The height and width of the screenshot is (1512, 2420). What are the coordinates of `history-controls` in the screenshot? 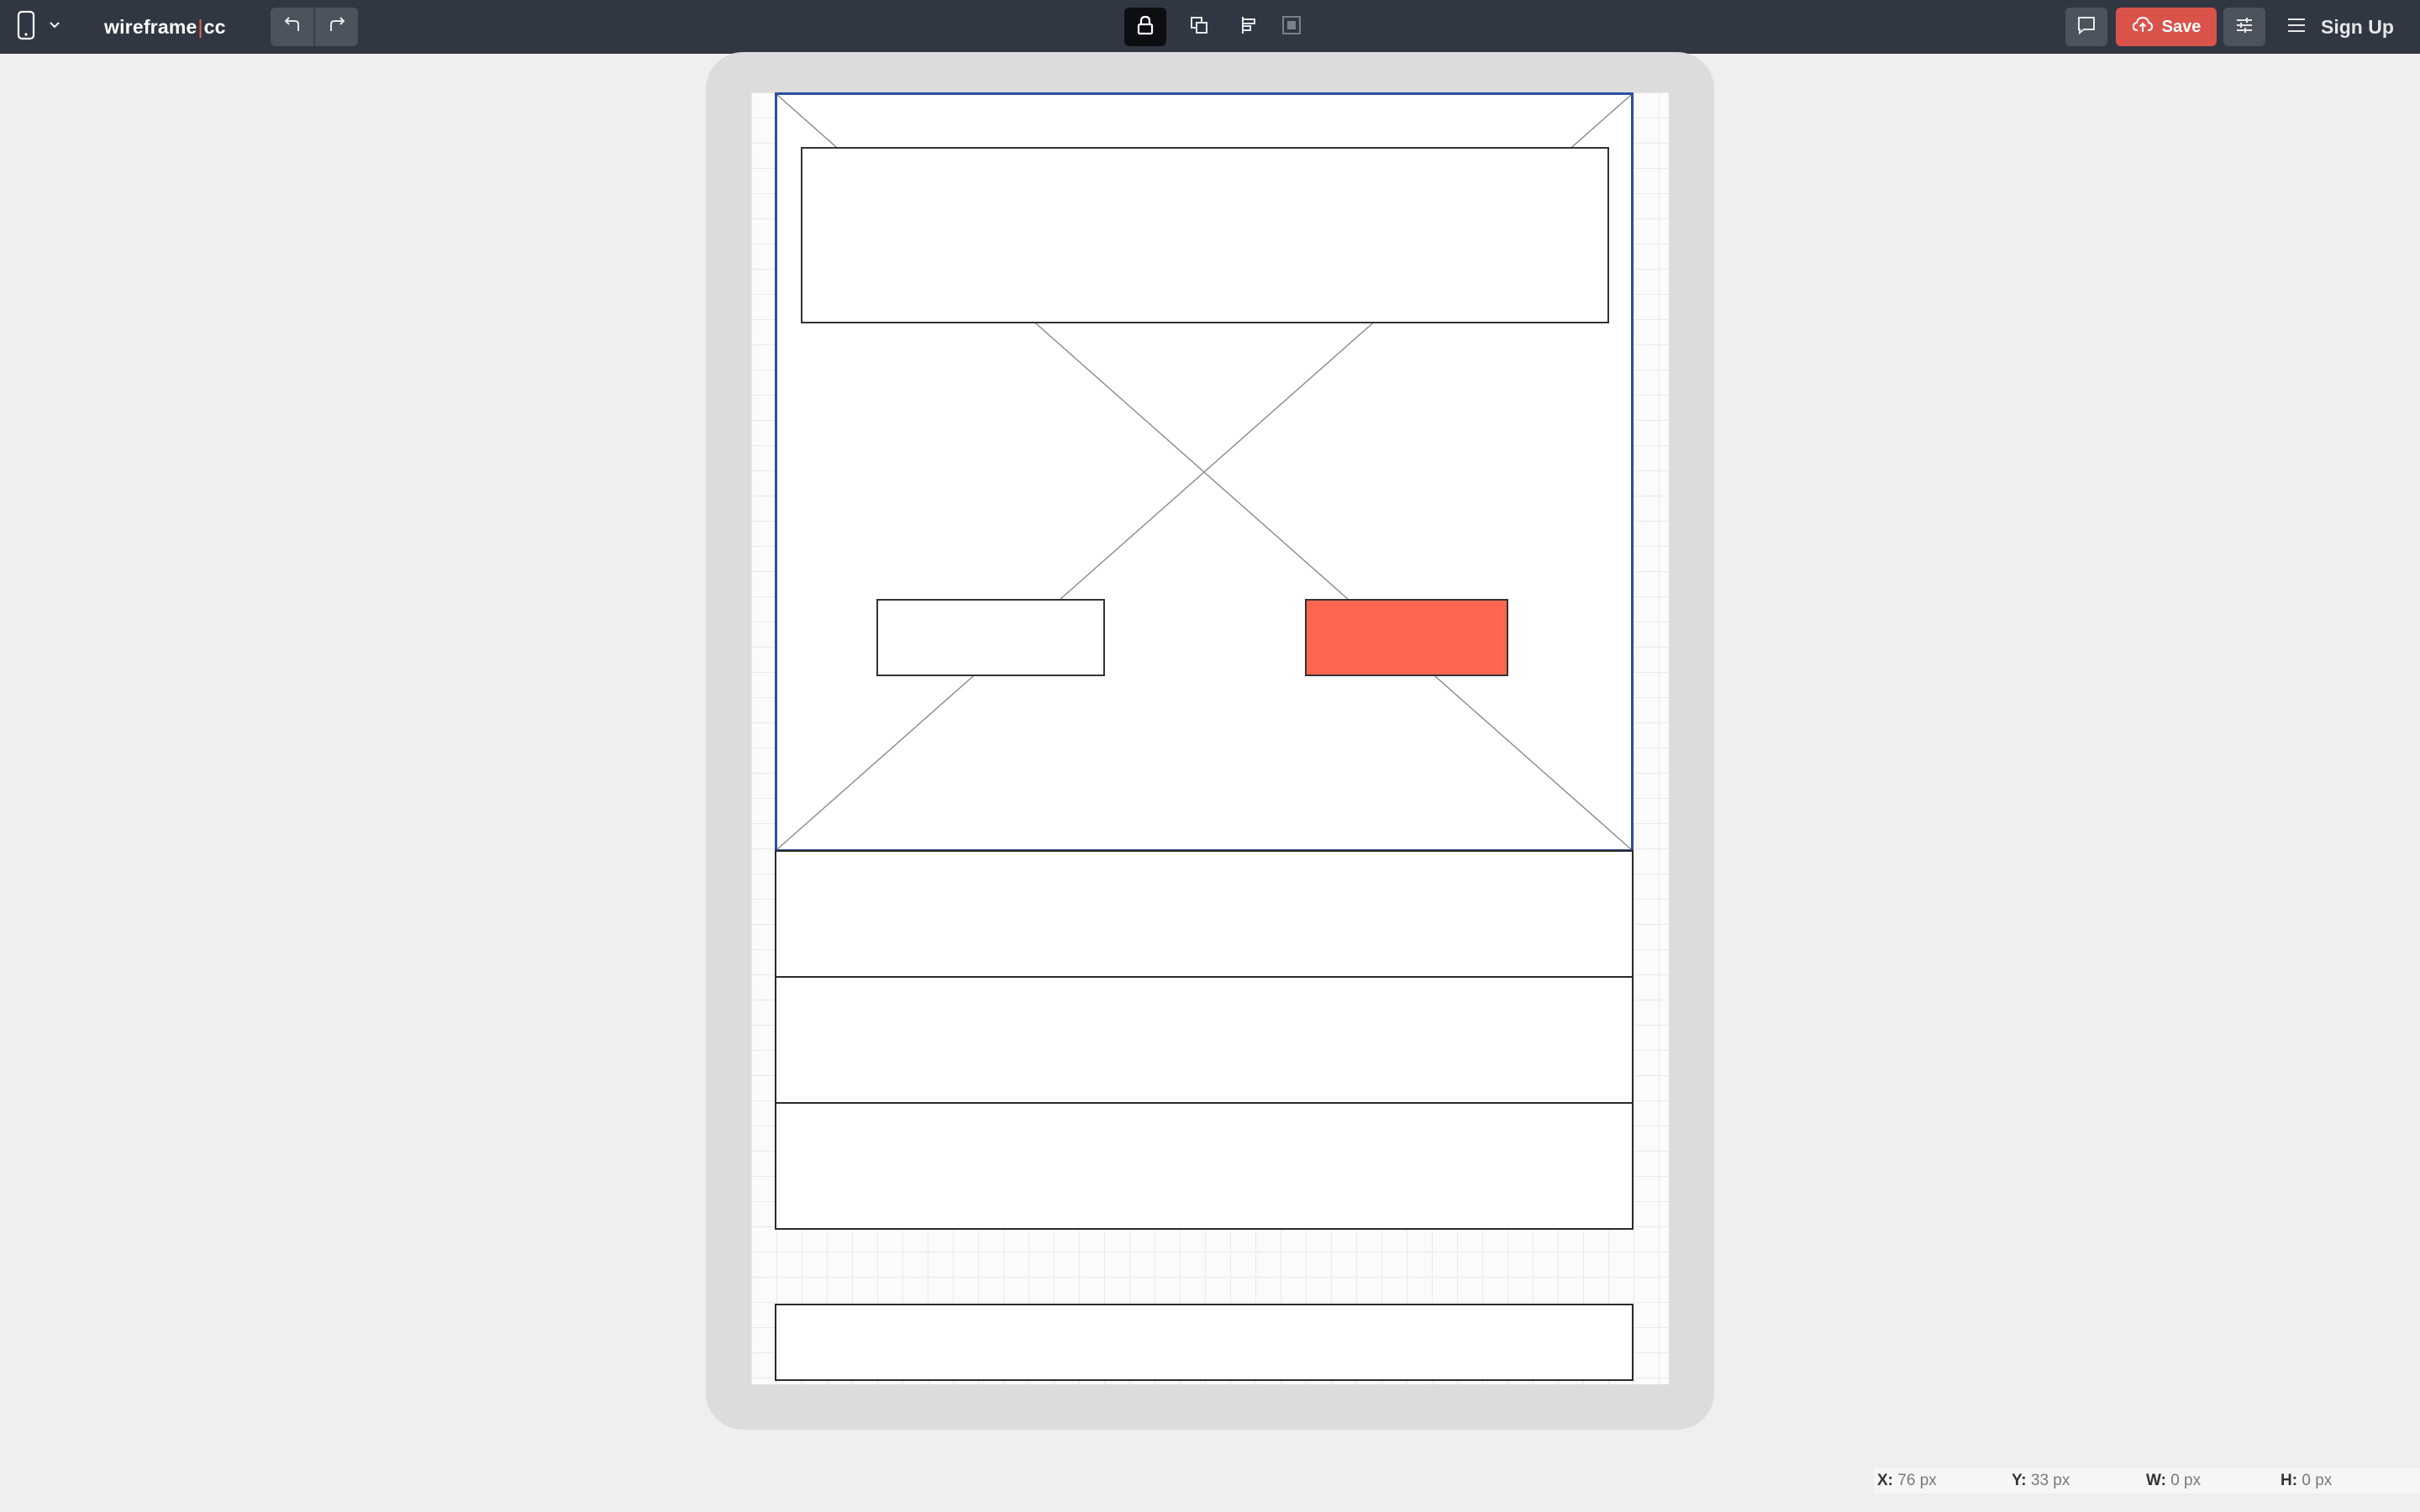 It's located at (314, 27).